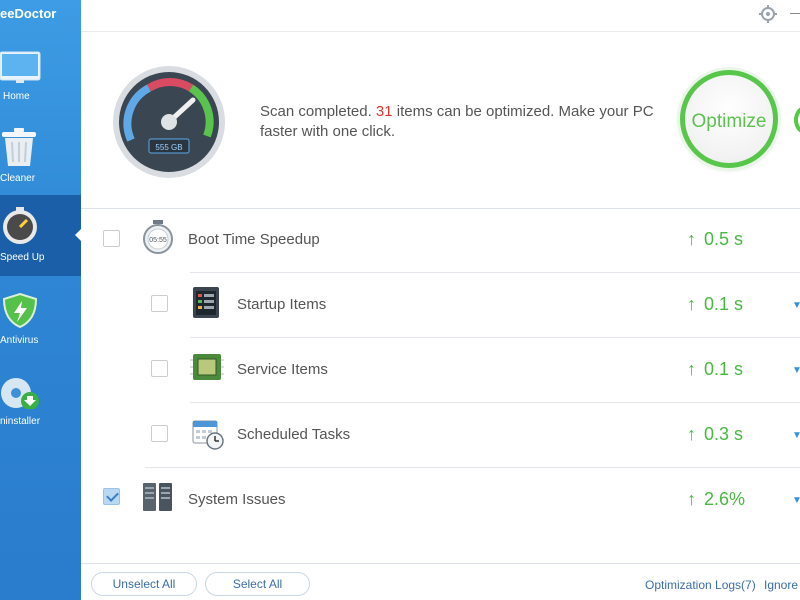 The image size is (800, 600). I want to click on row-value-text: 0.3 s, so click(724, 434).